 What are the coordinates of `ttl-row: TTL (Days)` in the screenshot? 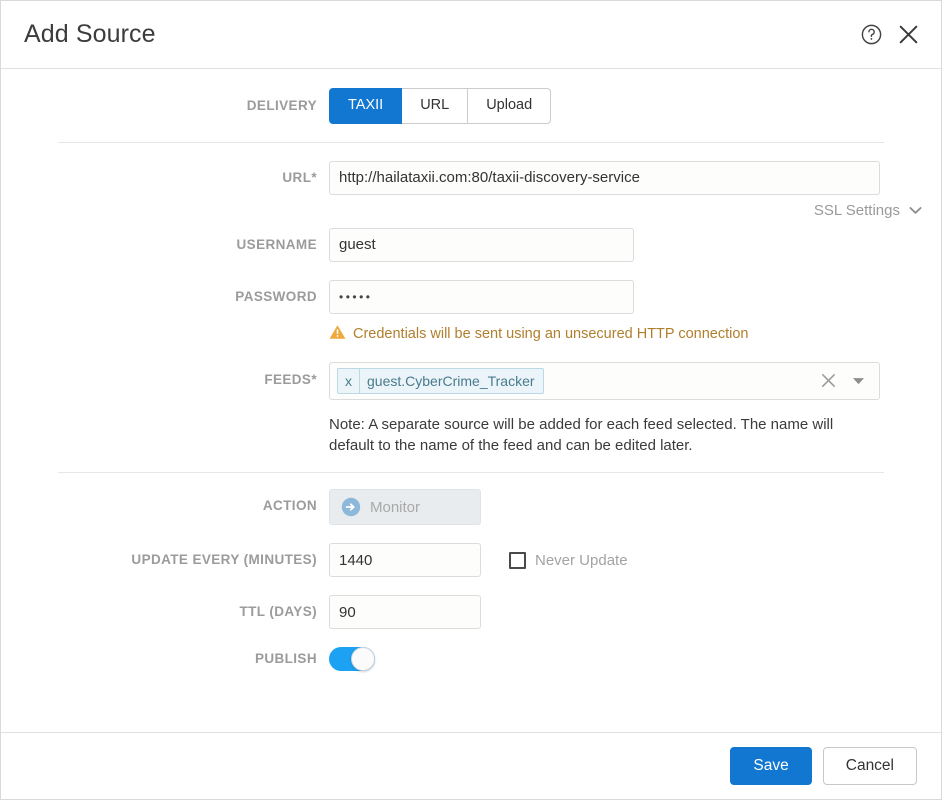 It's located at (471, 612).